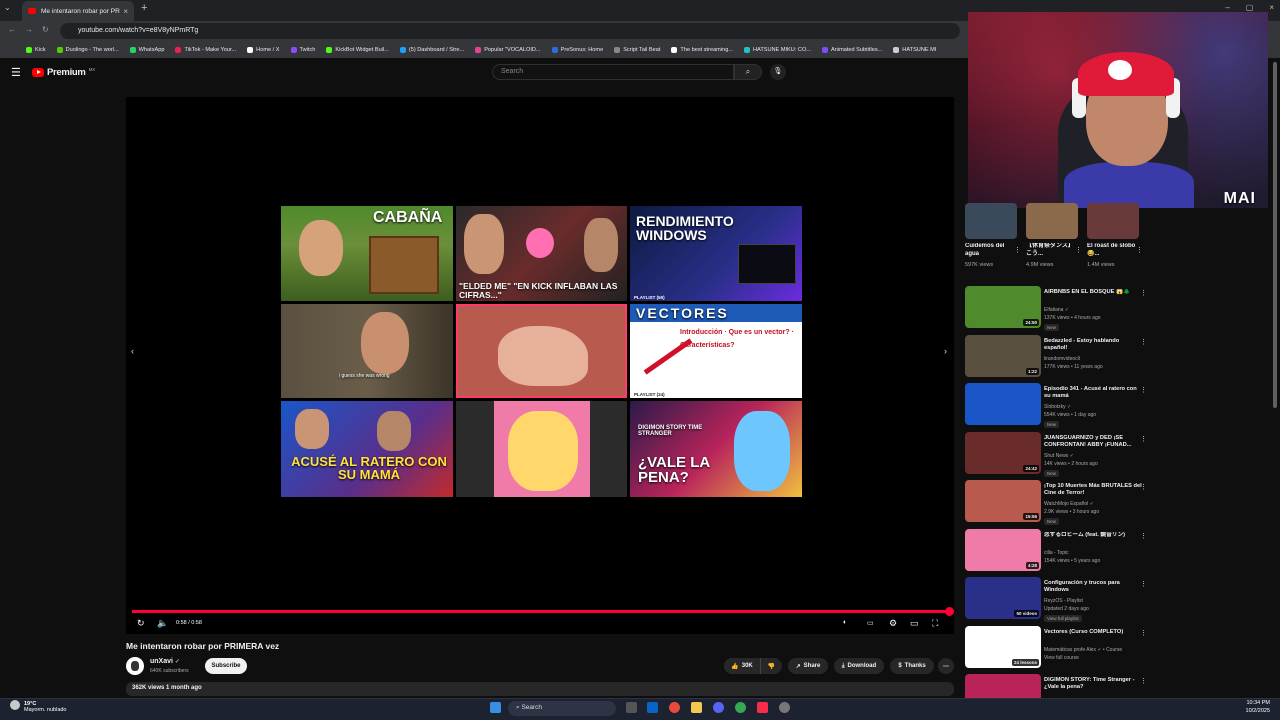  What do you see at coordinates (36, 49) in the screenshot?
I see `bookmark-item: Kick` at bounding box center [36, 49].